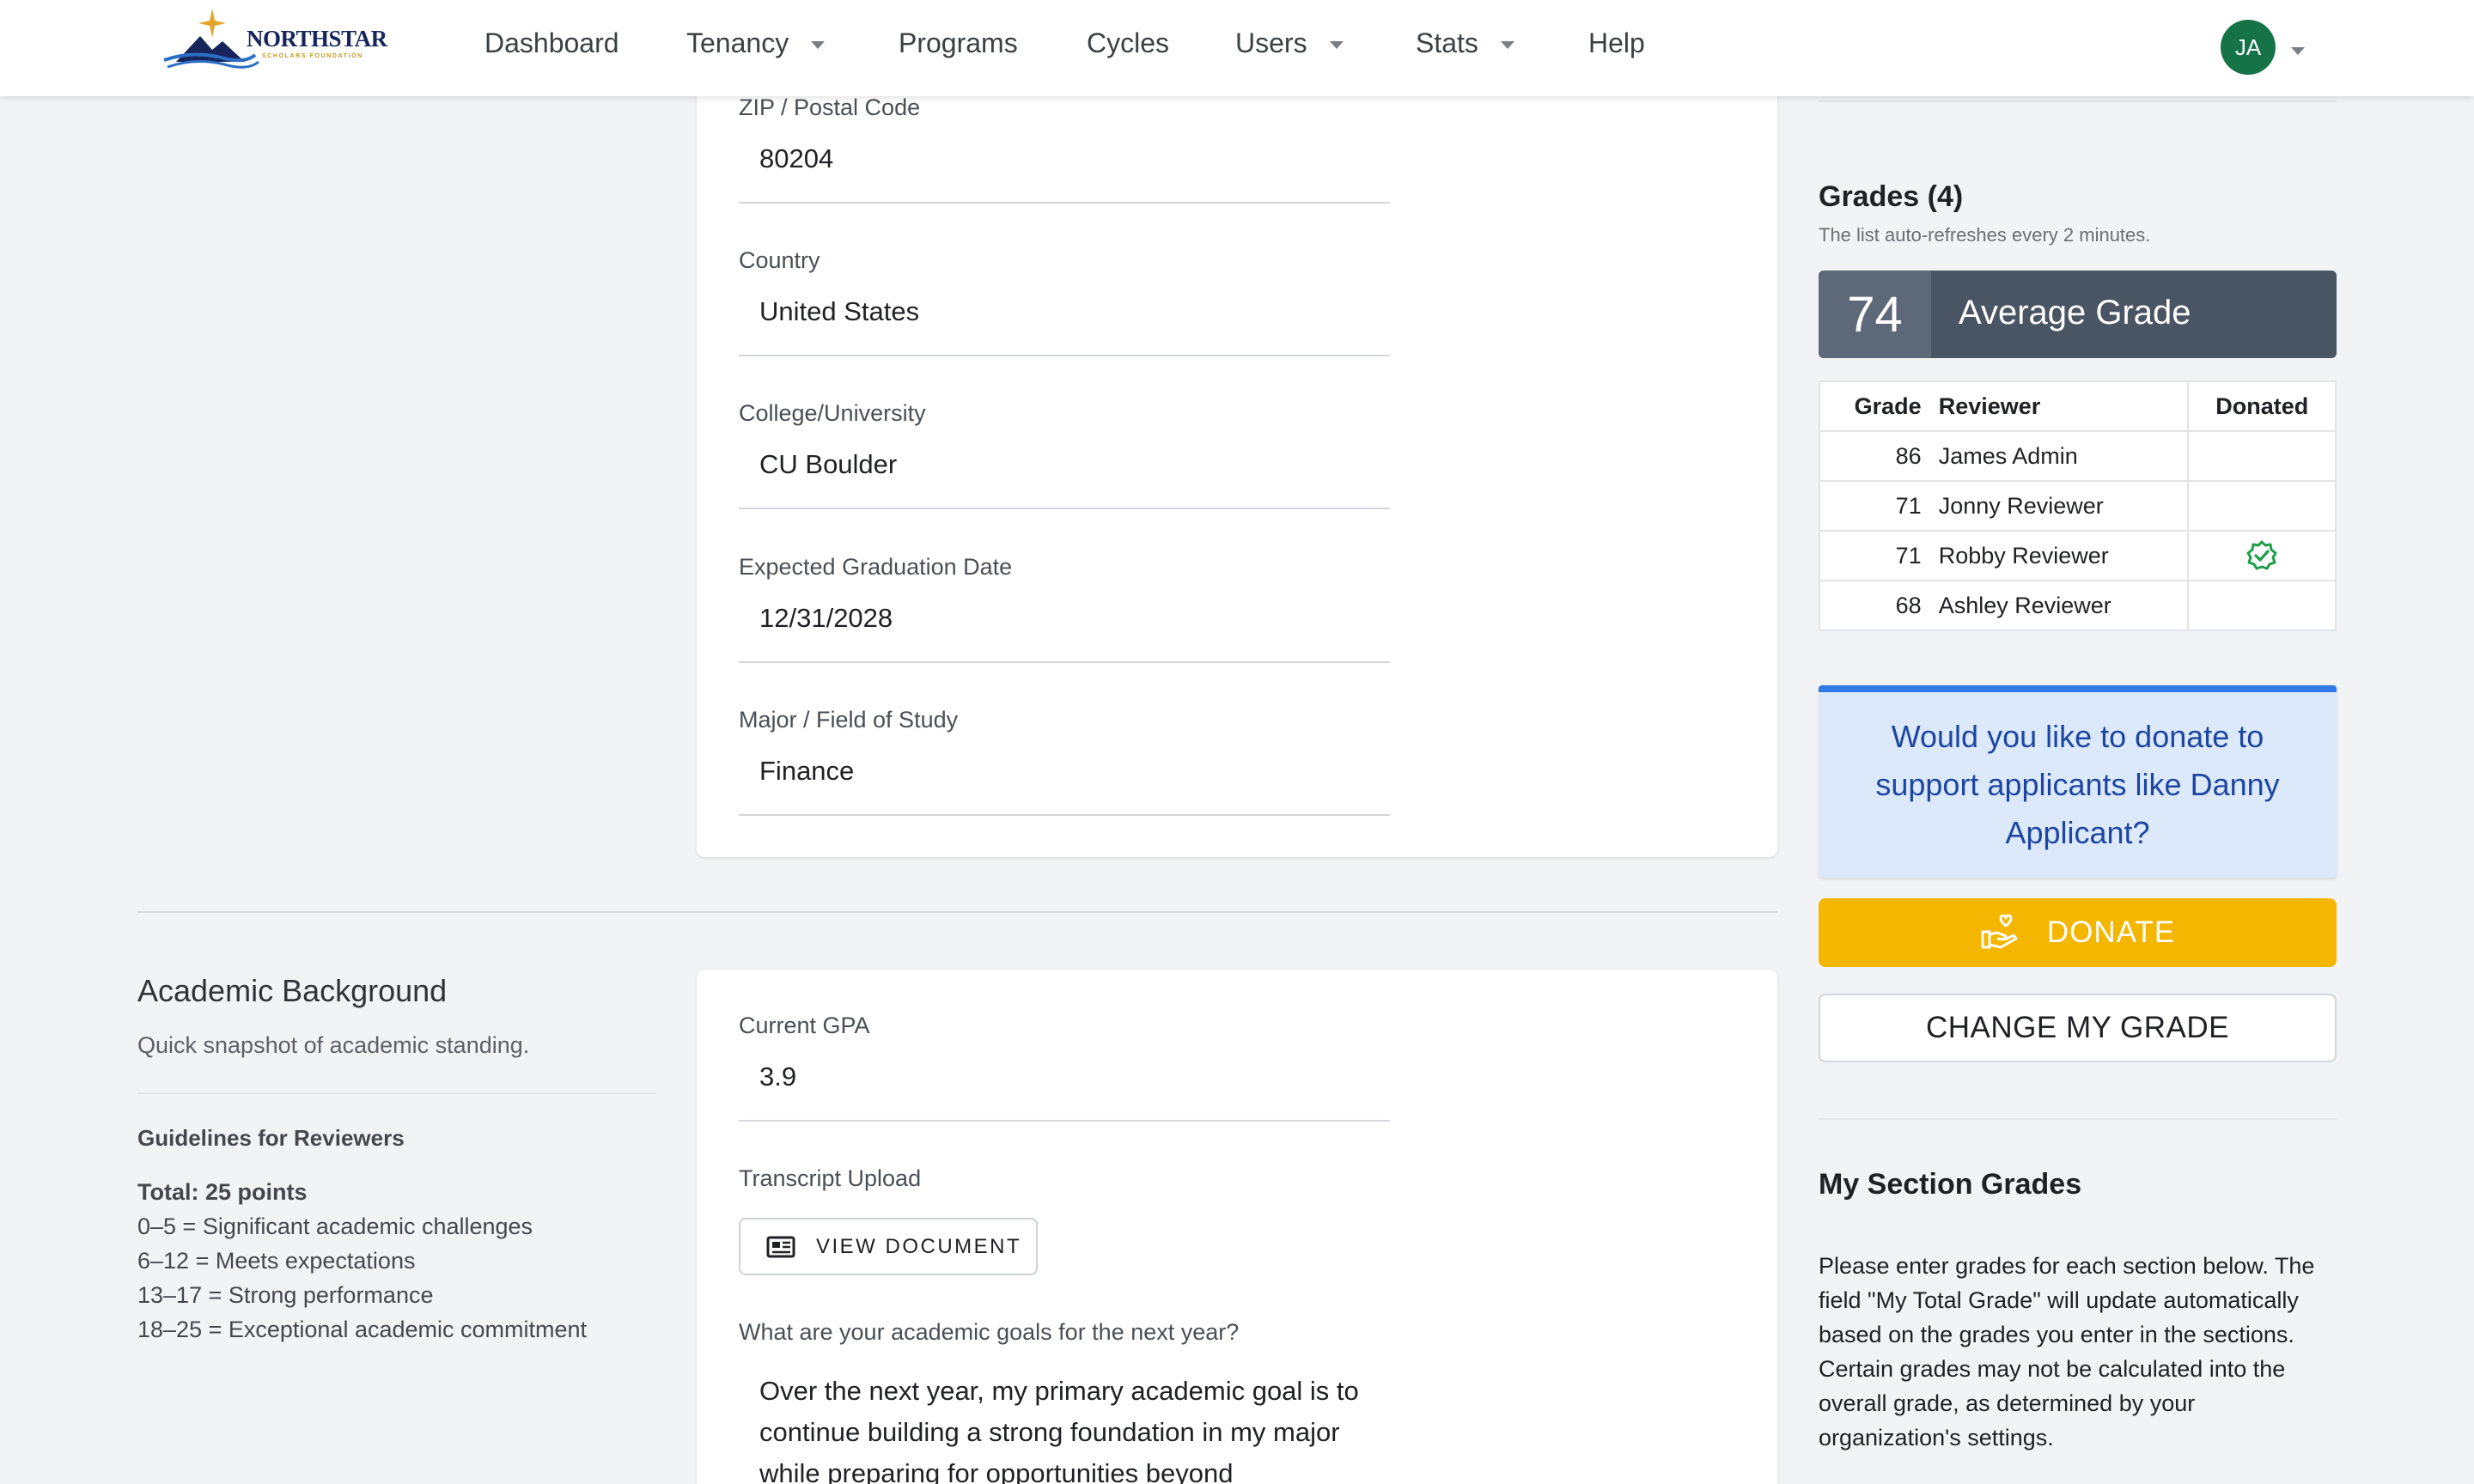 This screenshot has height=1484, width=2474. What do you see at coordinates (1874, 456) in the screenshot?
I see `grade-cell: 86` at bounding box center [1874, 456].